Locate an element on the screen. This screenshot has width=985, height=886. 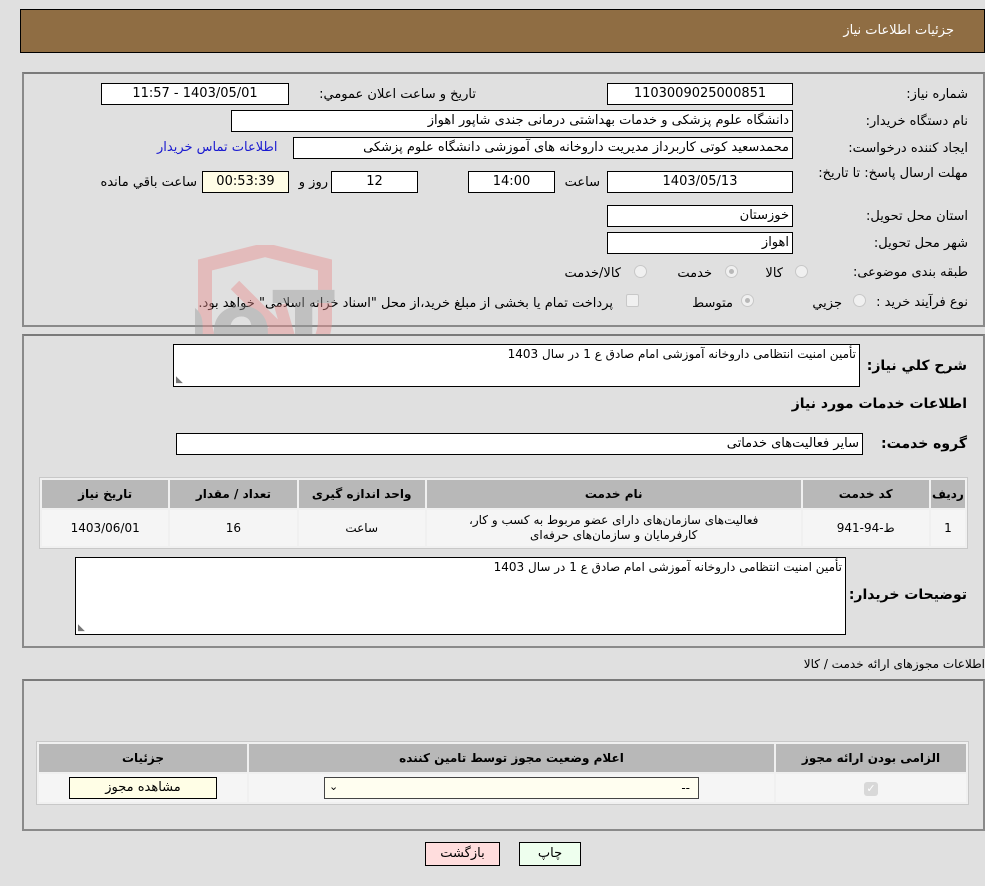
cell-license-status: -- ⌄ is located at coordinates (511, 788).